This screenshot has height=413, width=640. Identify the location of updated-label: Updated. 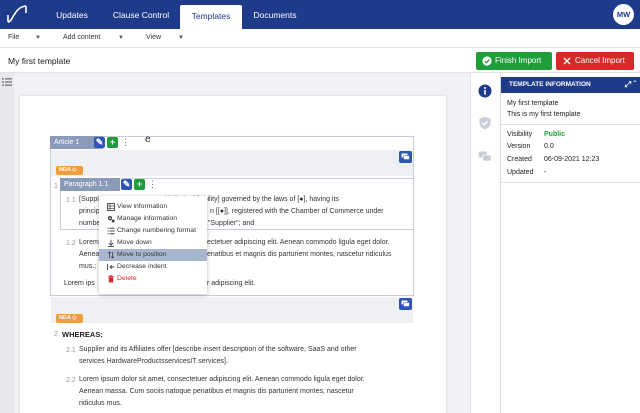
(520, 172).